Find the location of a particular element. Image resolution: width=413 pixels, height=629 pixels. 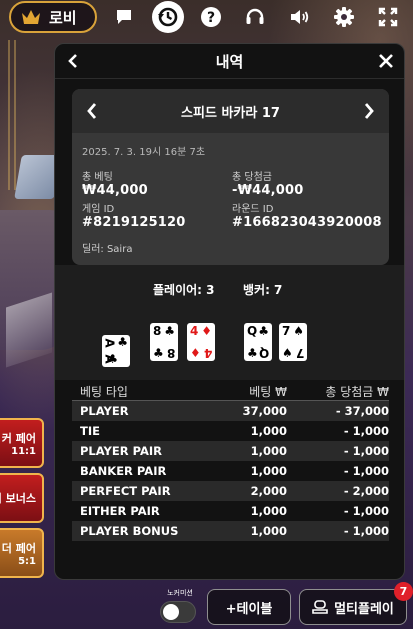

bet-type: PLAYER BONUS is located at coordinates (129, 531).